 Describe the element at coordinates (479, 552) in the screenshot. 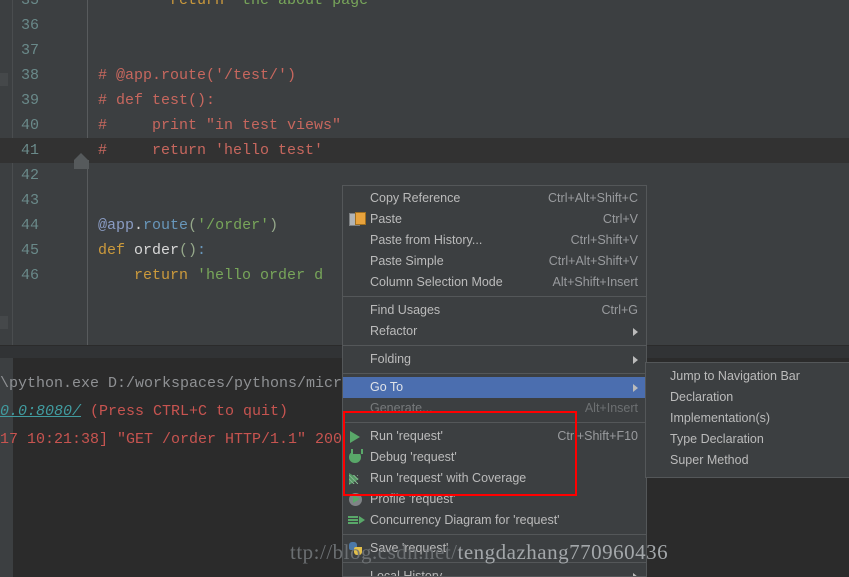

I see `watermark: ttp://blog.csdn.net/tengdazhang770960436` at that location.